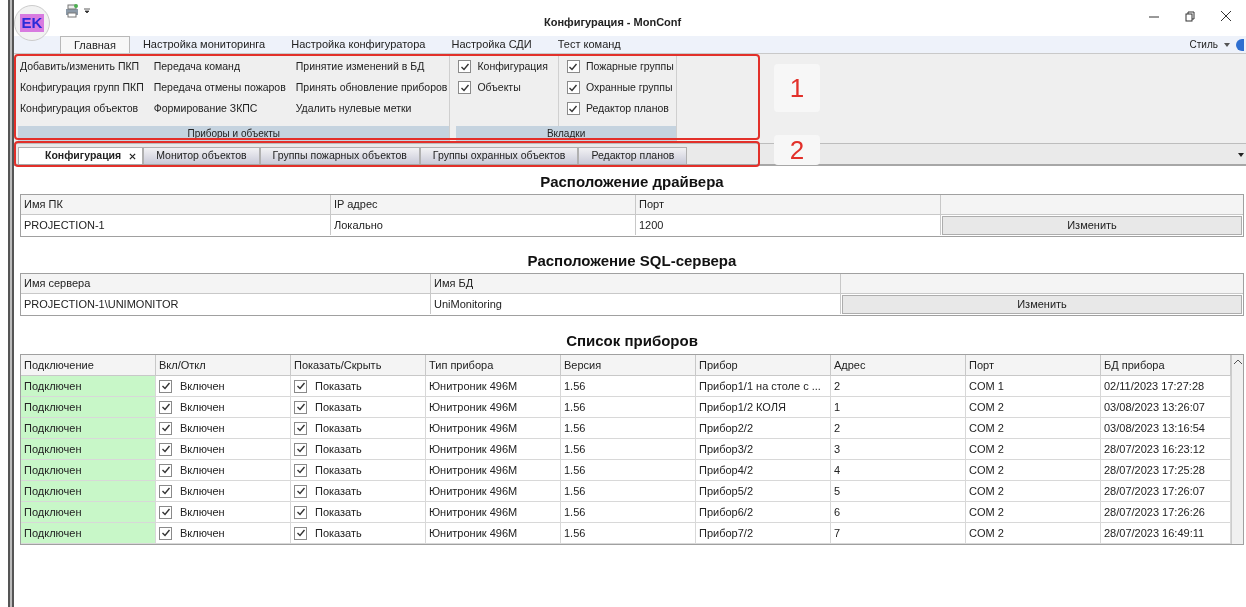 Image resolution: width=1246 pixels, height=607 pixels. Describe the element at coordinates (629, 87) in the screenshot. I see `checkbox-label: Охранные группы` at that location.